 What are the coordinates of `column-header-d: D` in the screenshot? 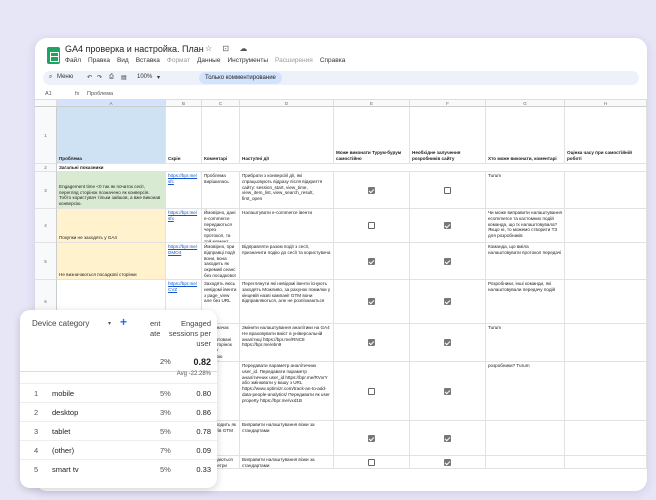 It's located at (287, 103).